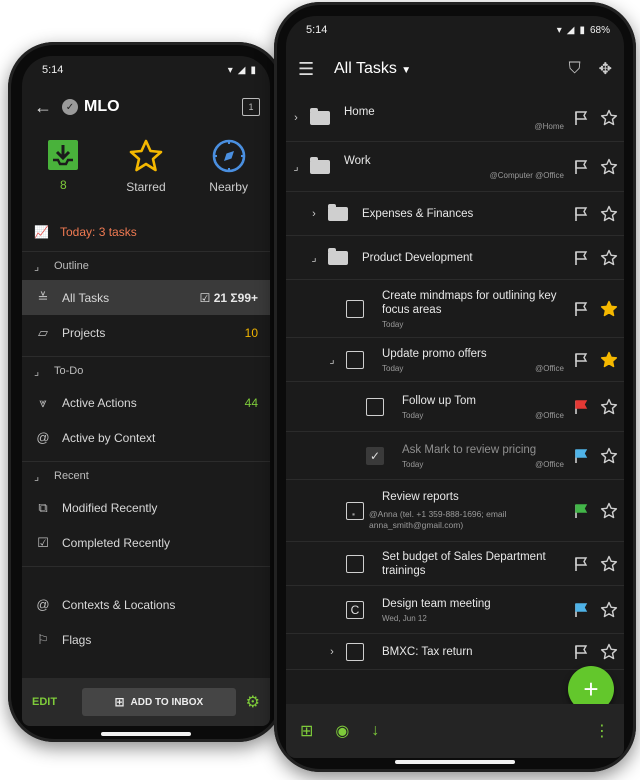 This screenshot has height=780, width=640. What do you see at coordinates (45, 107) in the screenshot?
I see `back-arrow-icon: ←` at bounding box center [45, 107].